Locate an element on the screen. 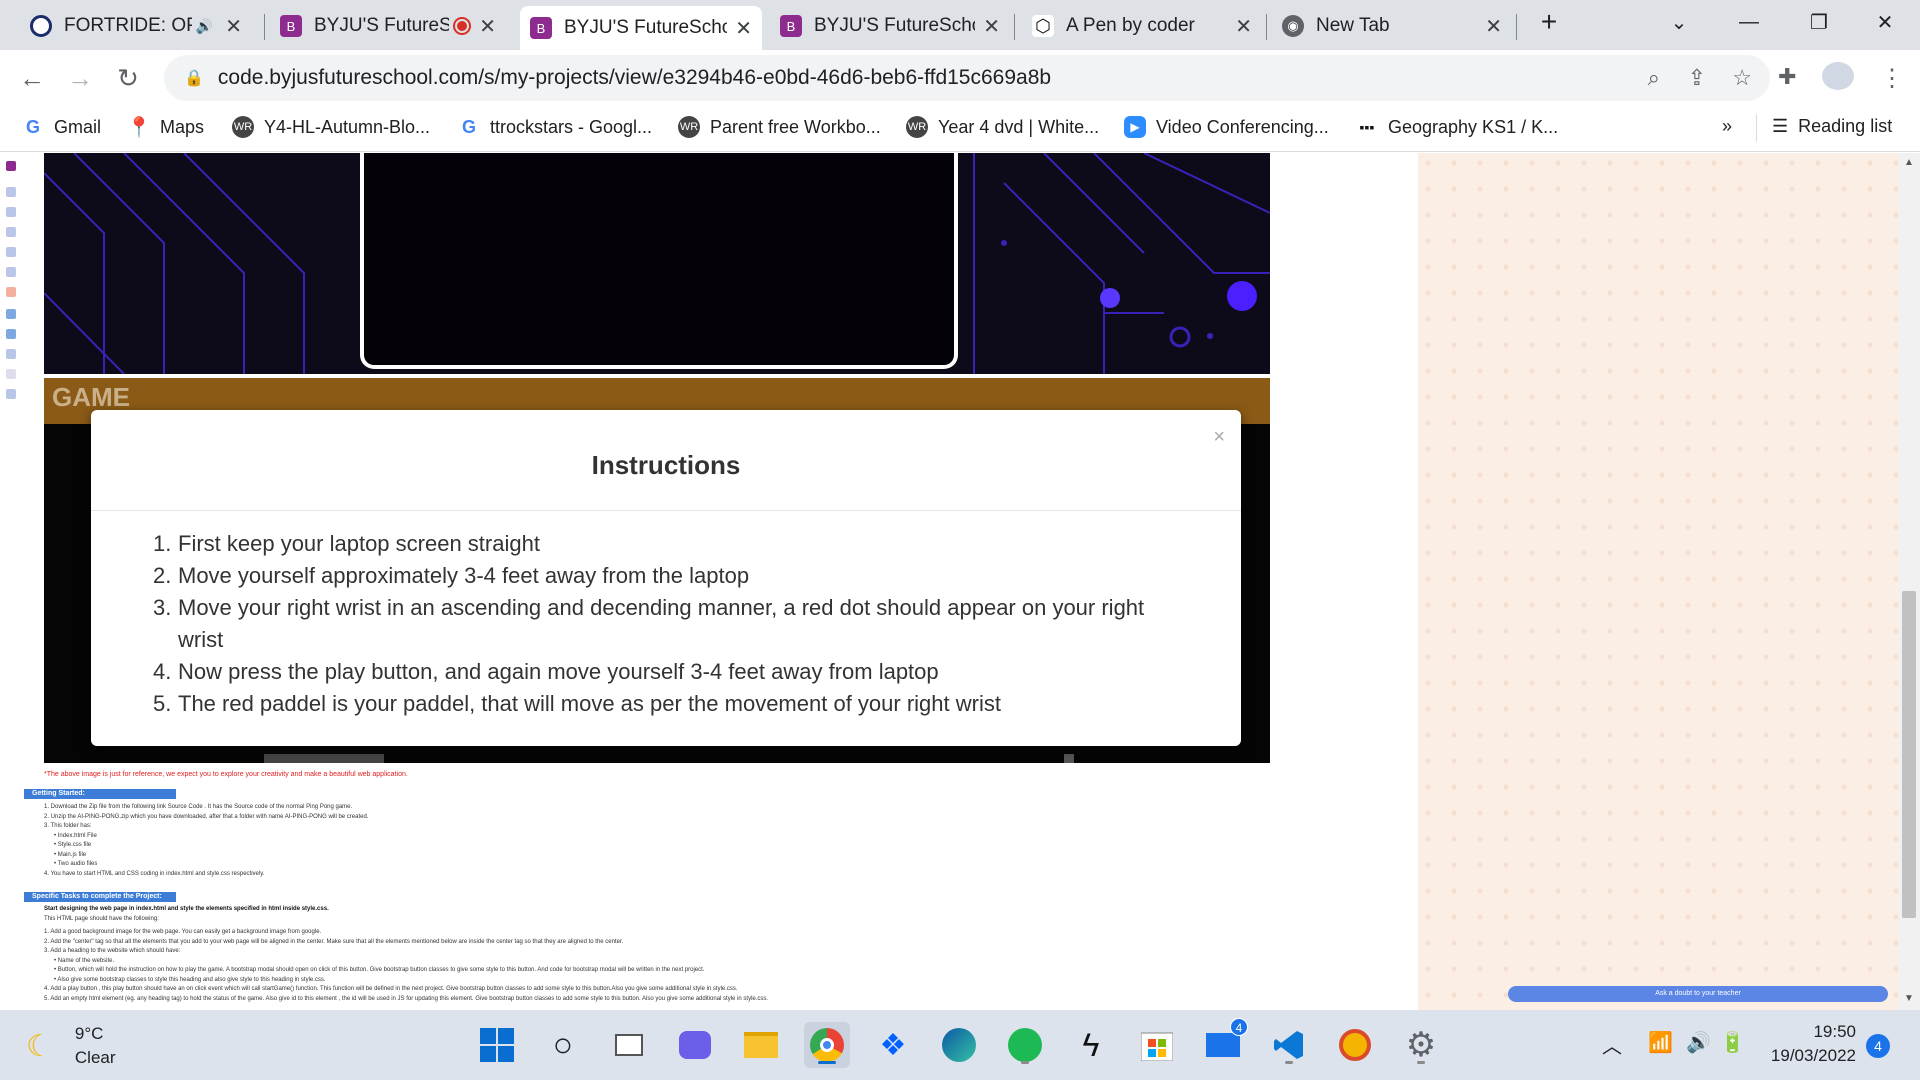 This screenshot has height=1080, width=1920. reload-button: ↻ is located at coordinates (128, 78).